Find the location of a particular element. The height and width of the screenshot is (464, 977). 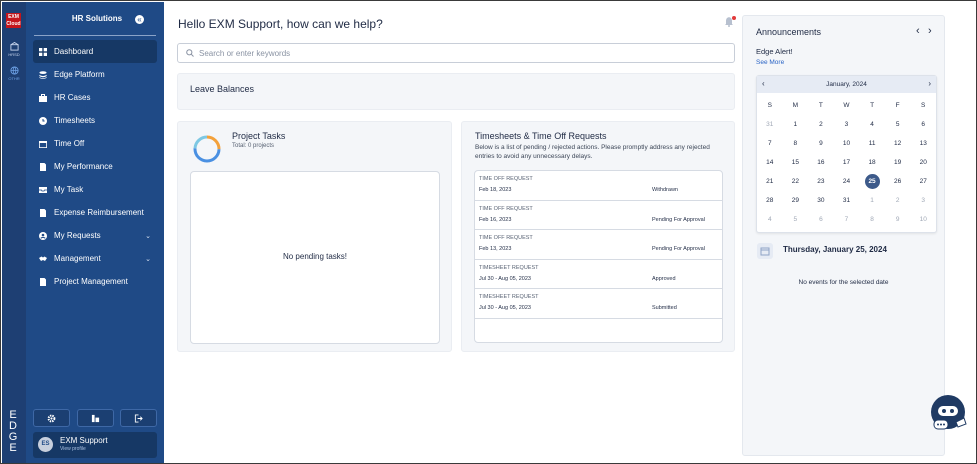

day-number: 11 is located at coordinates (872, 143).